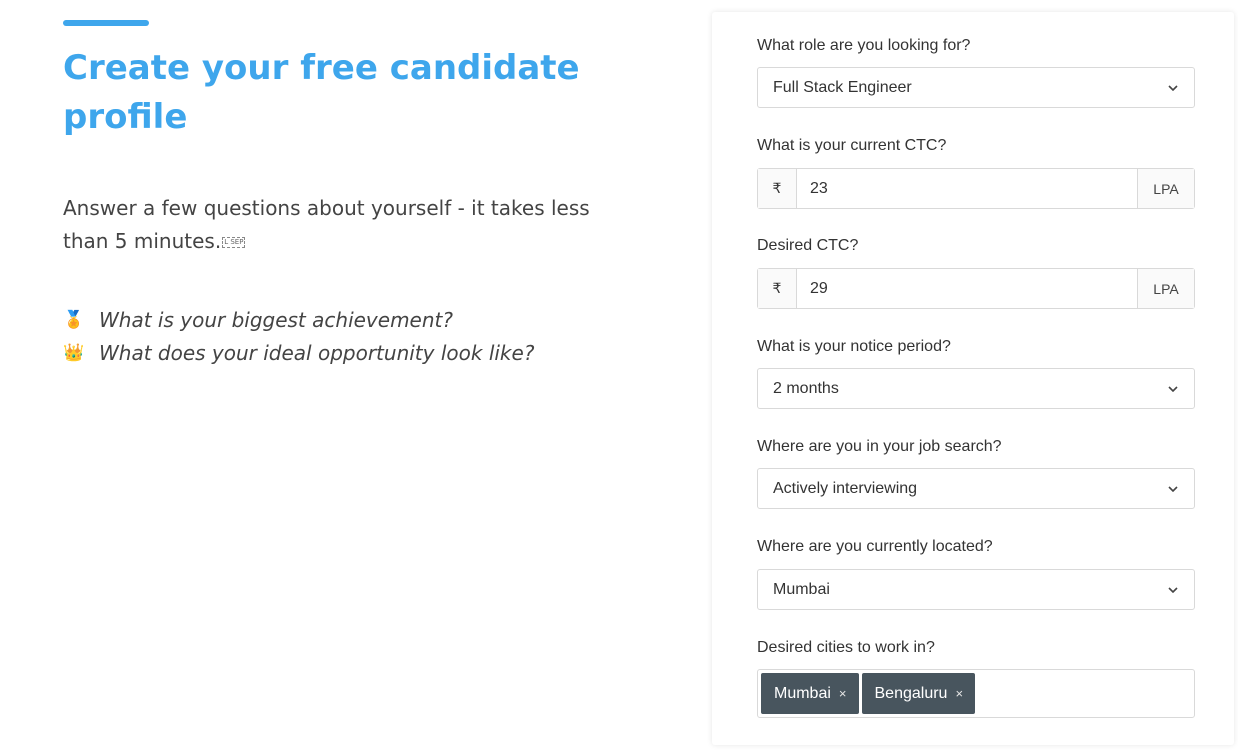  Describe the element at coordinates (845, 488) in the screenshot. I see `job-search-value: Actively interviewing` at that location.